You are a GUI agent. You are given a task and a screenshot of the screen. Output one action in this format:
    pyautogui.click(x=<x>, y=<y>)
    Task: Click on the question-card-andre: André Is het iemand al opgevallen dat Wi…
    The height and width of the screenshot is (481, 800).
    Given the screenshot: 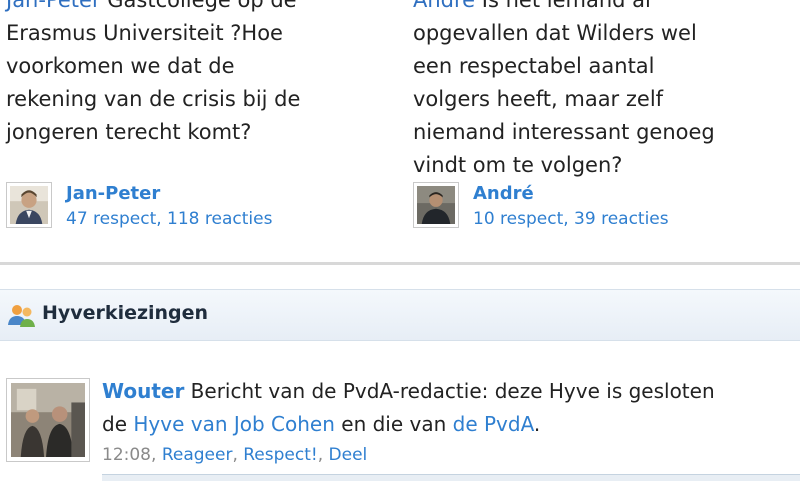 What is the action you would take?
    pyautogui.click(x=564, y=91)
    